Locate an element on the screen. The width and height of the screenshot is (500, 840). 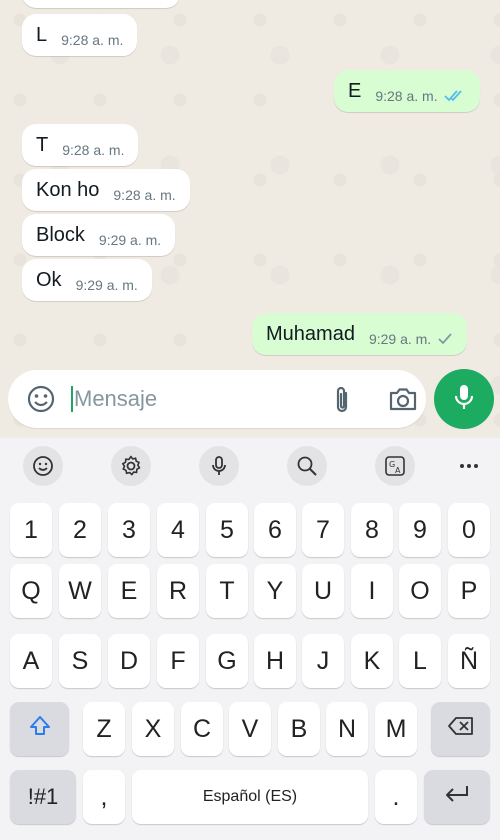
key-o: O is located at coordinates (420, 591).